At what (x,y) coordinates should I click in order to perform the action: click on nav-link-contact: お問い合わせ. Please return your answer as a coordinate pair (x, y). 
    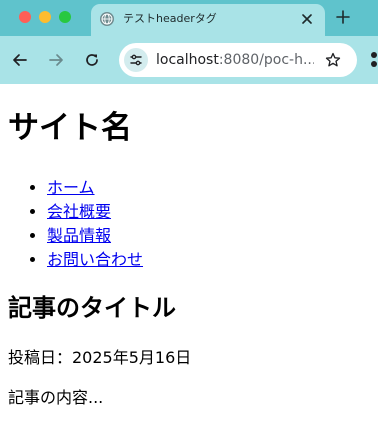
    Looking at the image, I should click on (95, 259).